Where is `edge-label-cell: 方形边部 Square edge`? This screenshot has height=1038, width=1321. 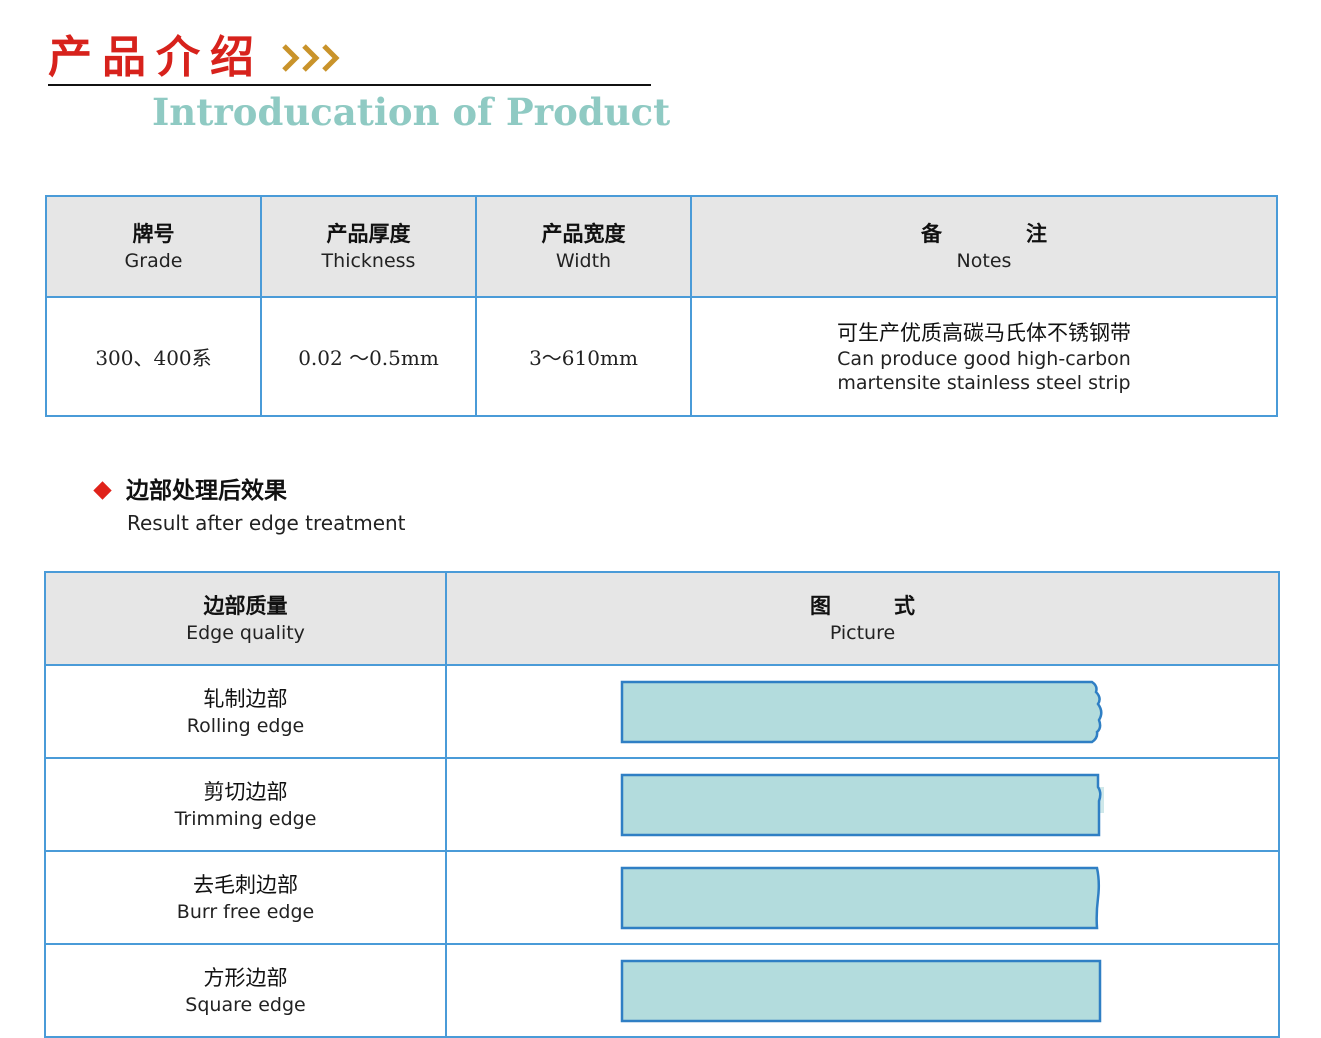
edge-label-cell: 方形边部 Square edge is located at coordinates (245, 990).